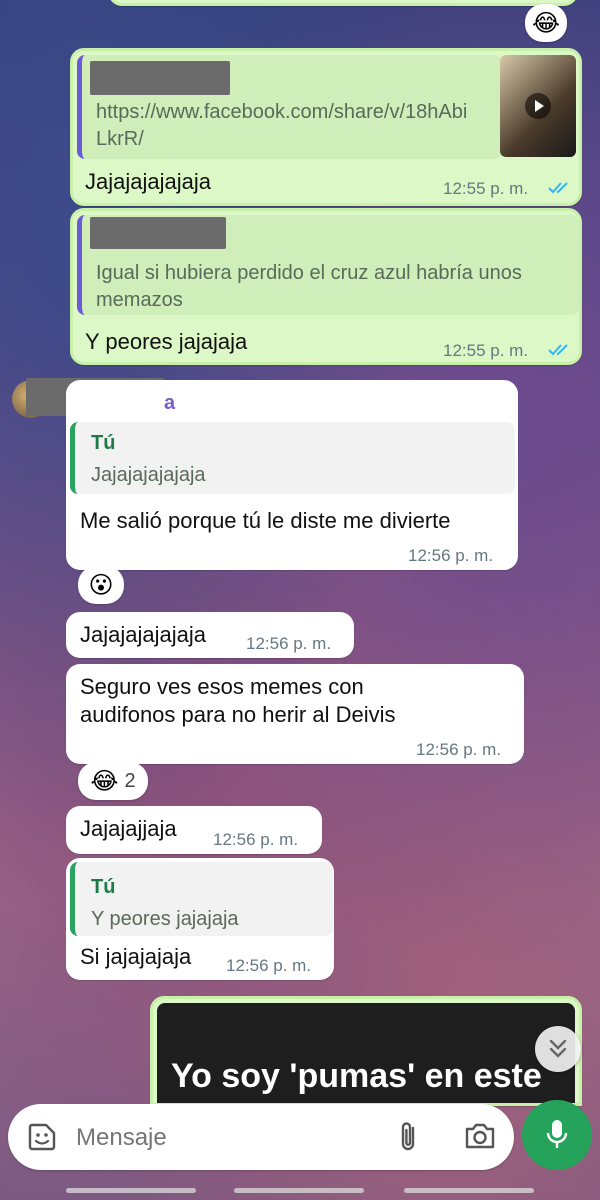 This screenshot has height=1200, width=600. What do you see at coordinates (194, 830) in the screenshot?
I see `incoming-message: Jajajajjaja 12:56 p. m.` at bounding box center [194, 830].